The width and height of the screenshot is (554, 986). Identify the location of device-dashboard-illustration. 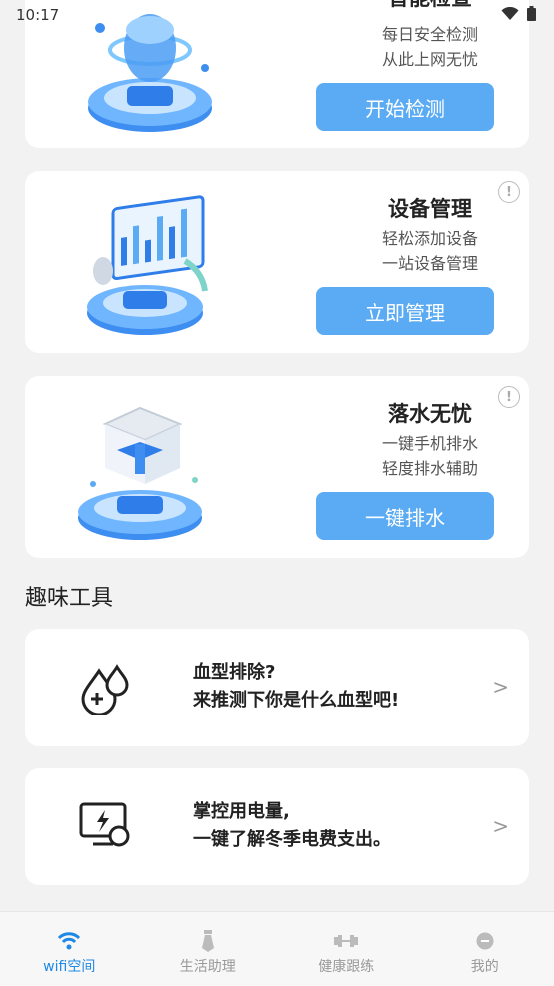
(147, 265).